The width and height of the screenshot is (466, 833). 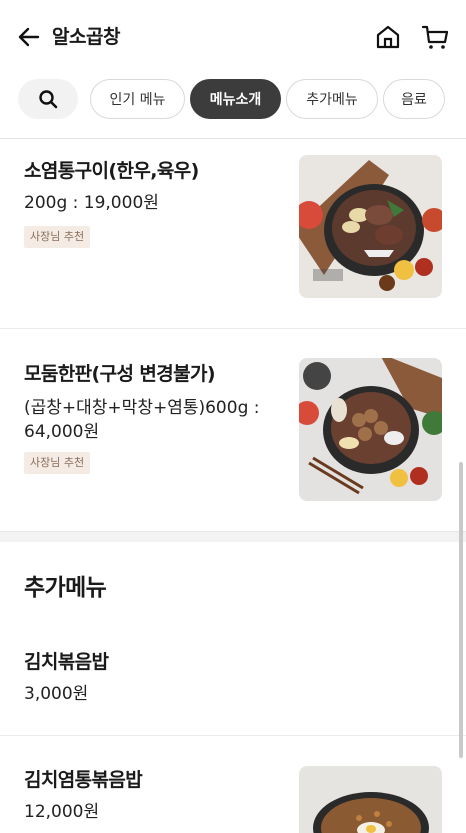 I want to click on chip-menu-intro: 메뉴소개, so click(x=235, y=99).